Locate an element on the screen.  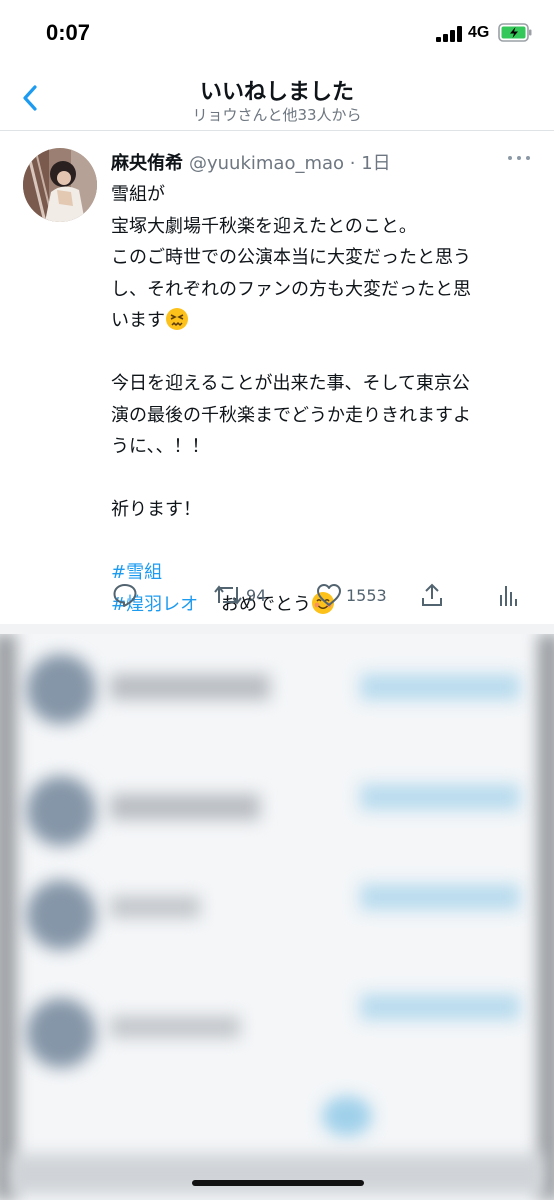
avatar is located at coordinates (60, 185).